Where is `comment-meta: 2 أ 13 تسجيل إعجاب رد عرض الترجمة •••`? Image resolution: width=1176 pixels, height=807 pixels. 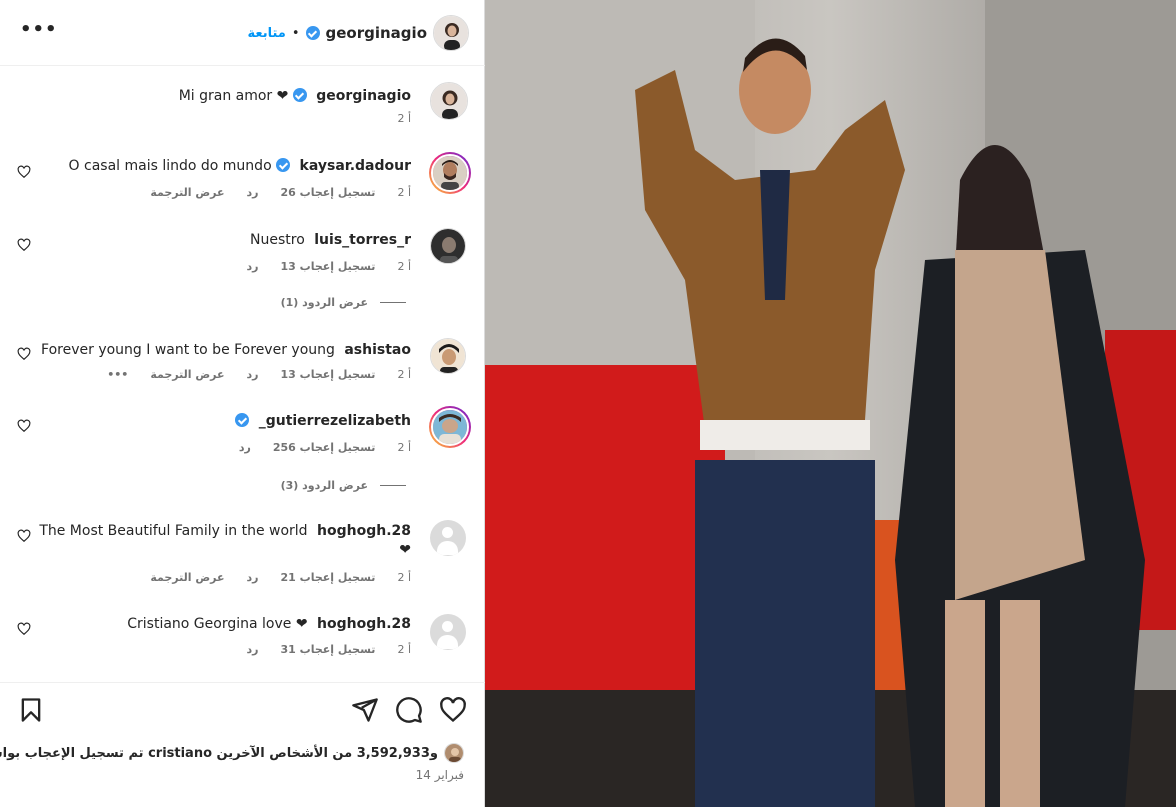
comment-meta: 2 أ 13 تسجيل إعجاب رد عرض الترجمة ••• is located at coordinates (259, 374).